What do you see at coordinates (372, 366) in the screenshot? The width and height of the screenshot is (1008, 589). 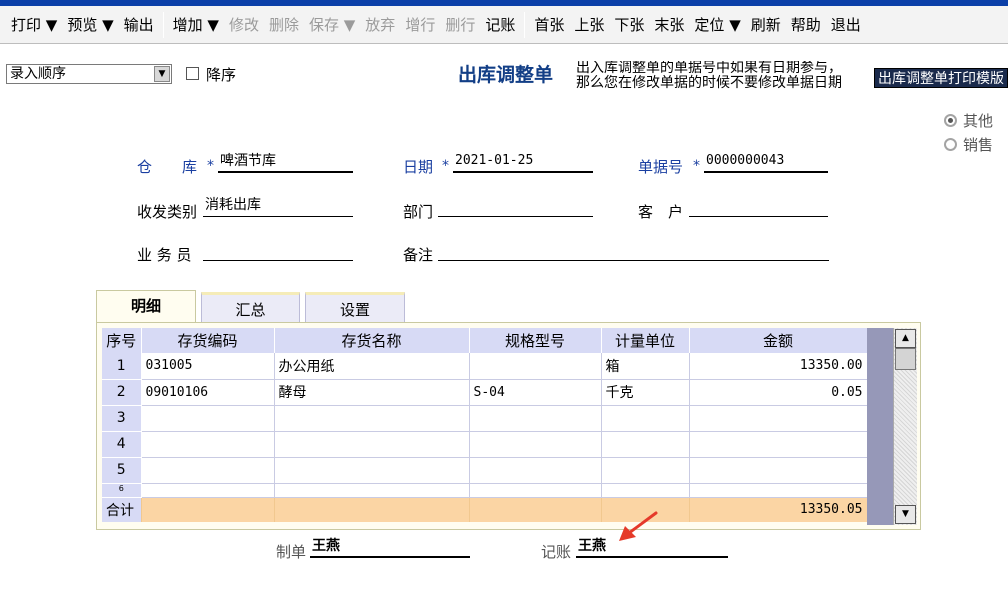 I see `cell-name: 办公用纸` at bounding box center [372, 366].